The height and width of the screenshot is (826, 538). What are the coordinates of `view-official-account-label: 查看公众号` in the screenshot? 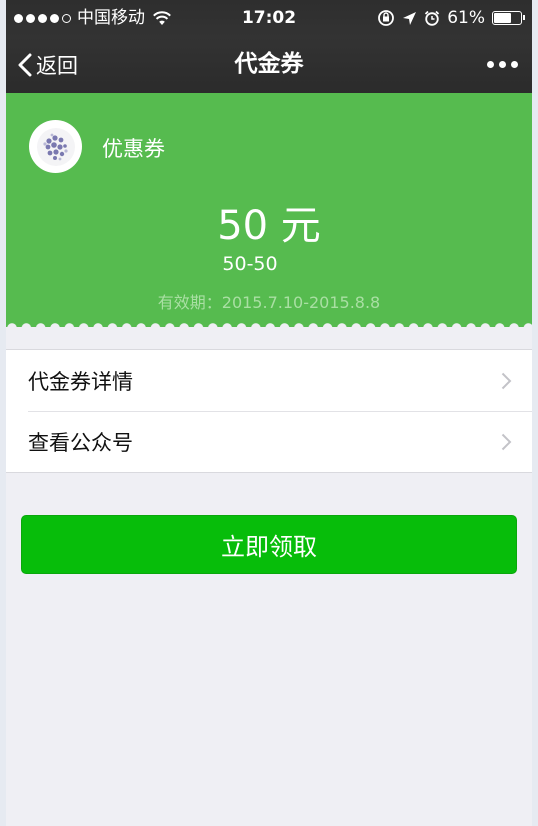 It's located at (80, 442).